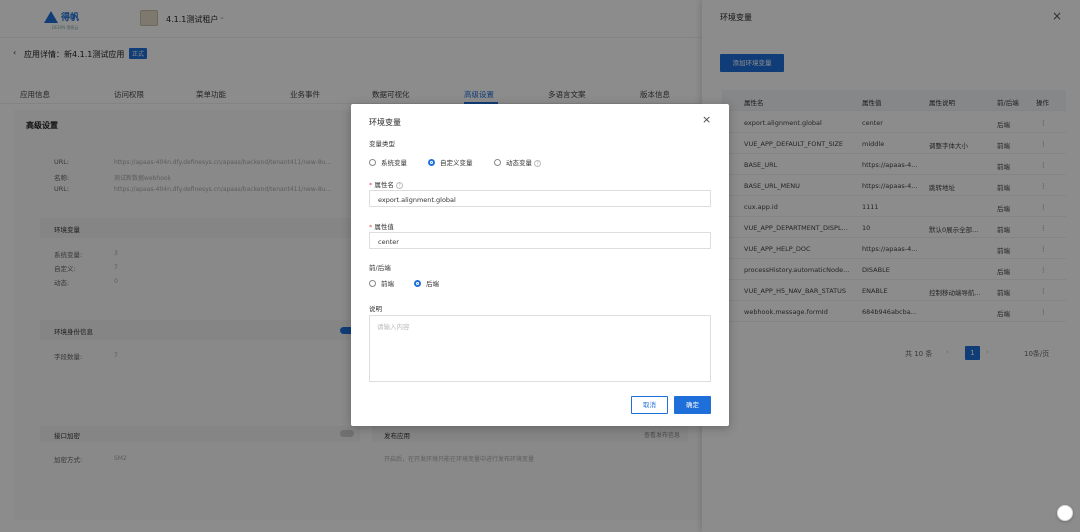 This screenshot has width=1080, height=532. What do you see at coordinates (706, 119) in the screenshot?
I see `close-icon: ×` at bounding box center [706, 119].